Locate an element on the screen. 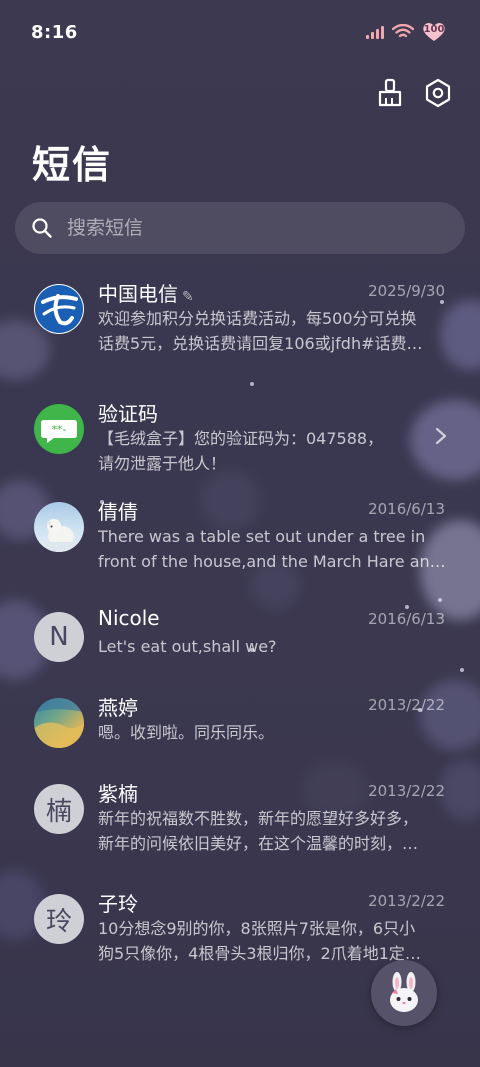  contact-name: 中国电信 ✎ is located at coordinates (146, 294).